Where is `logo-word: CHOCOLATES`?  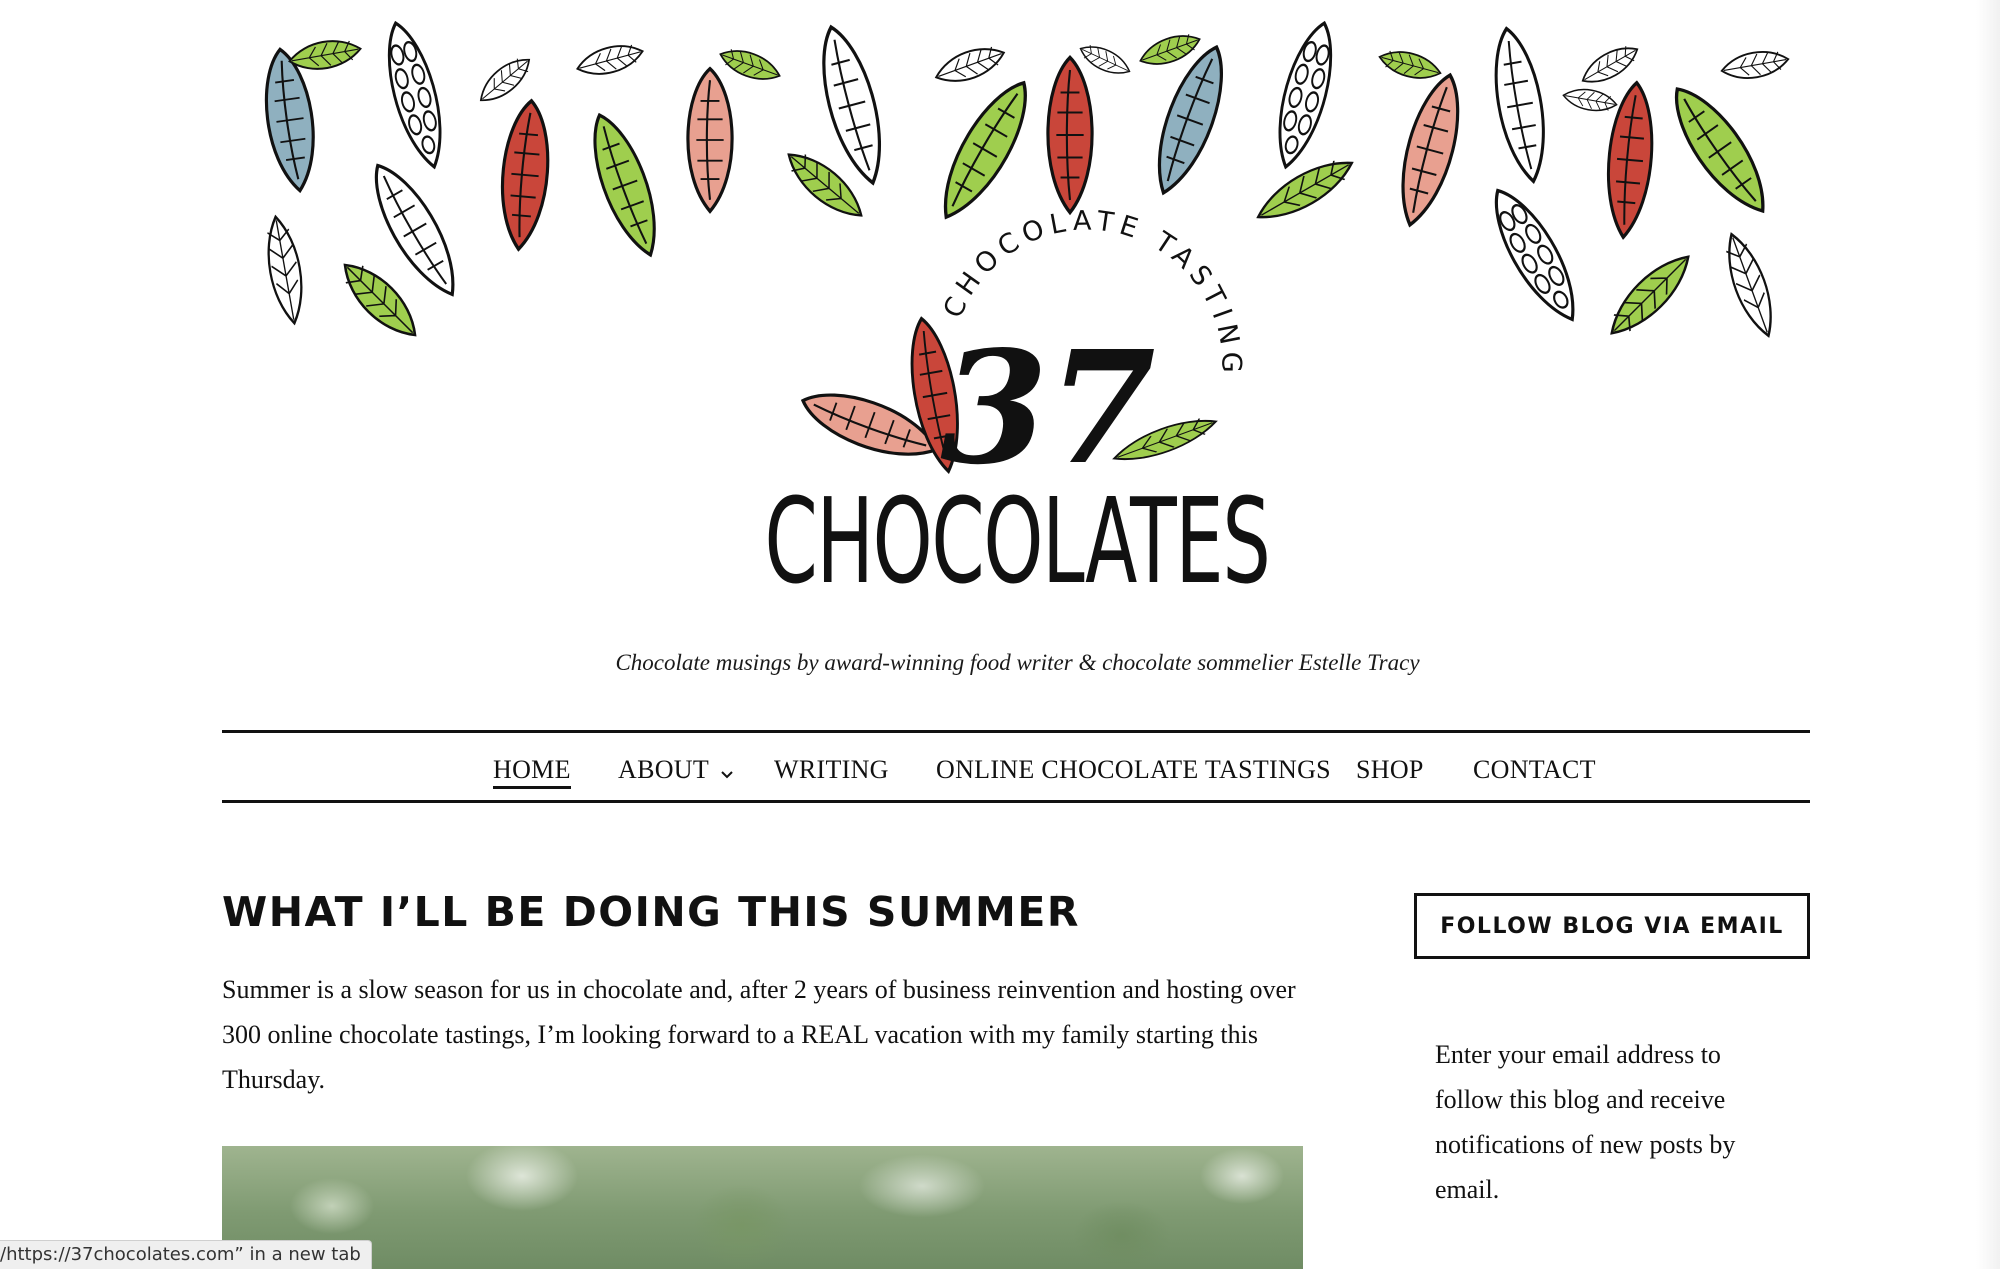 logo-word: CHOCOLATES is located at coordinates (1017, 541).